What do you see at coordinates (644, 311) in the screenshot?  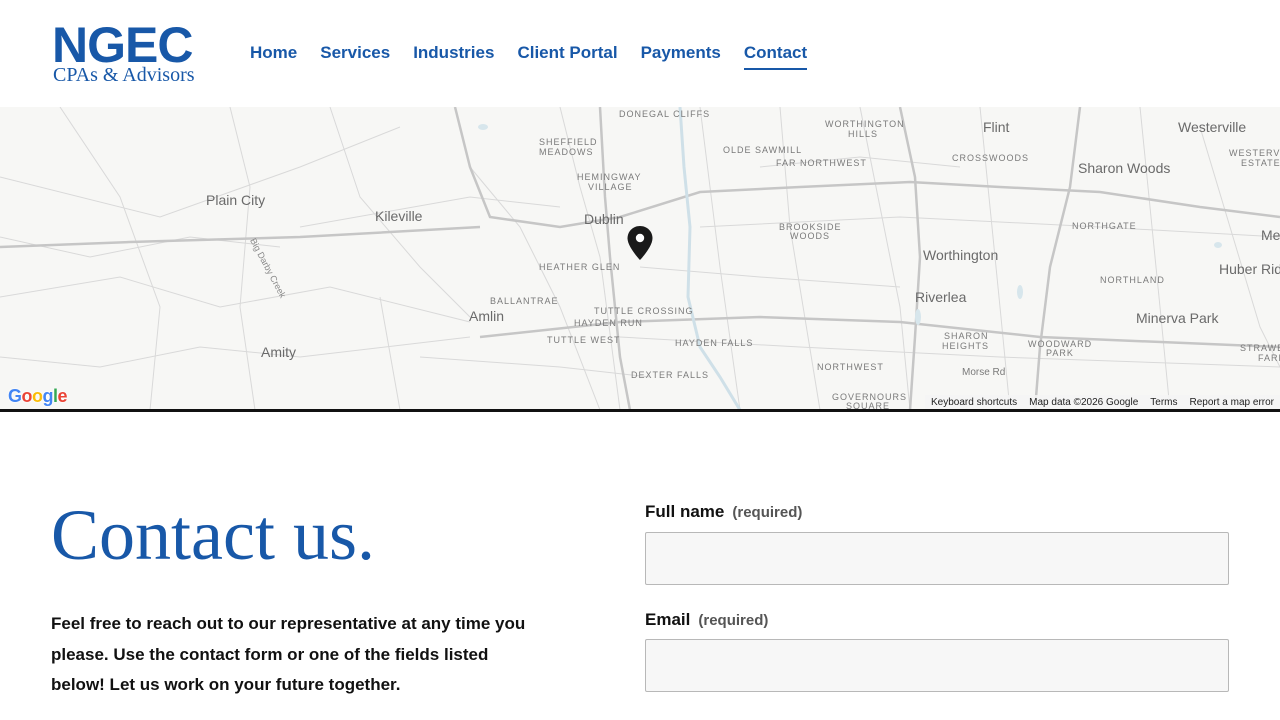 I see `map-label-tuttle-crossing: TUTTLE CROSSING` at bounding box center [644, 311].